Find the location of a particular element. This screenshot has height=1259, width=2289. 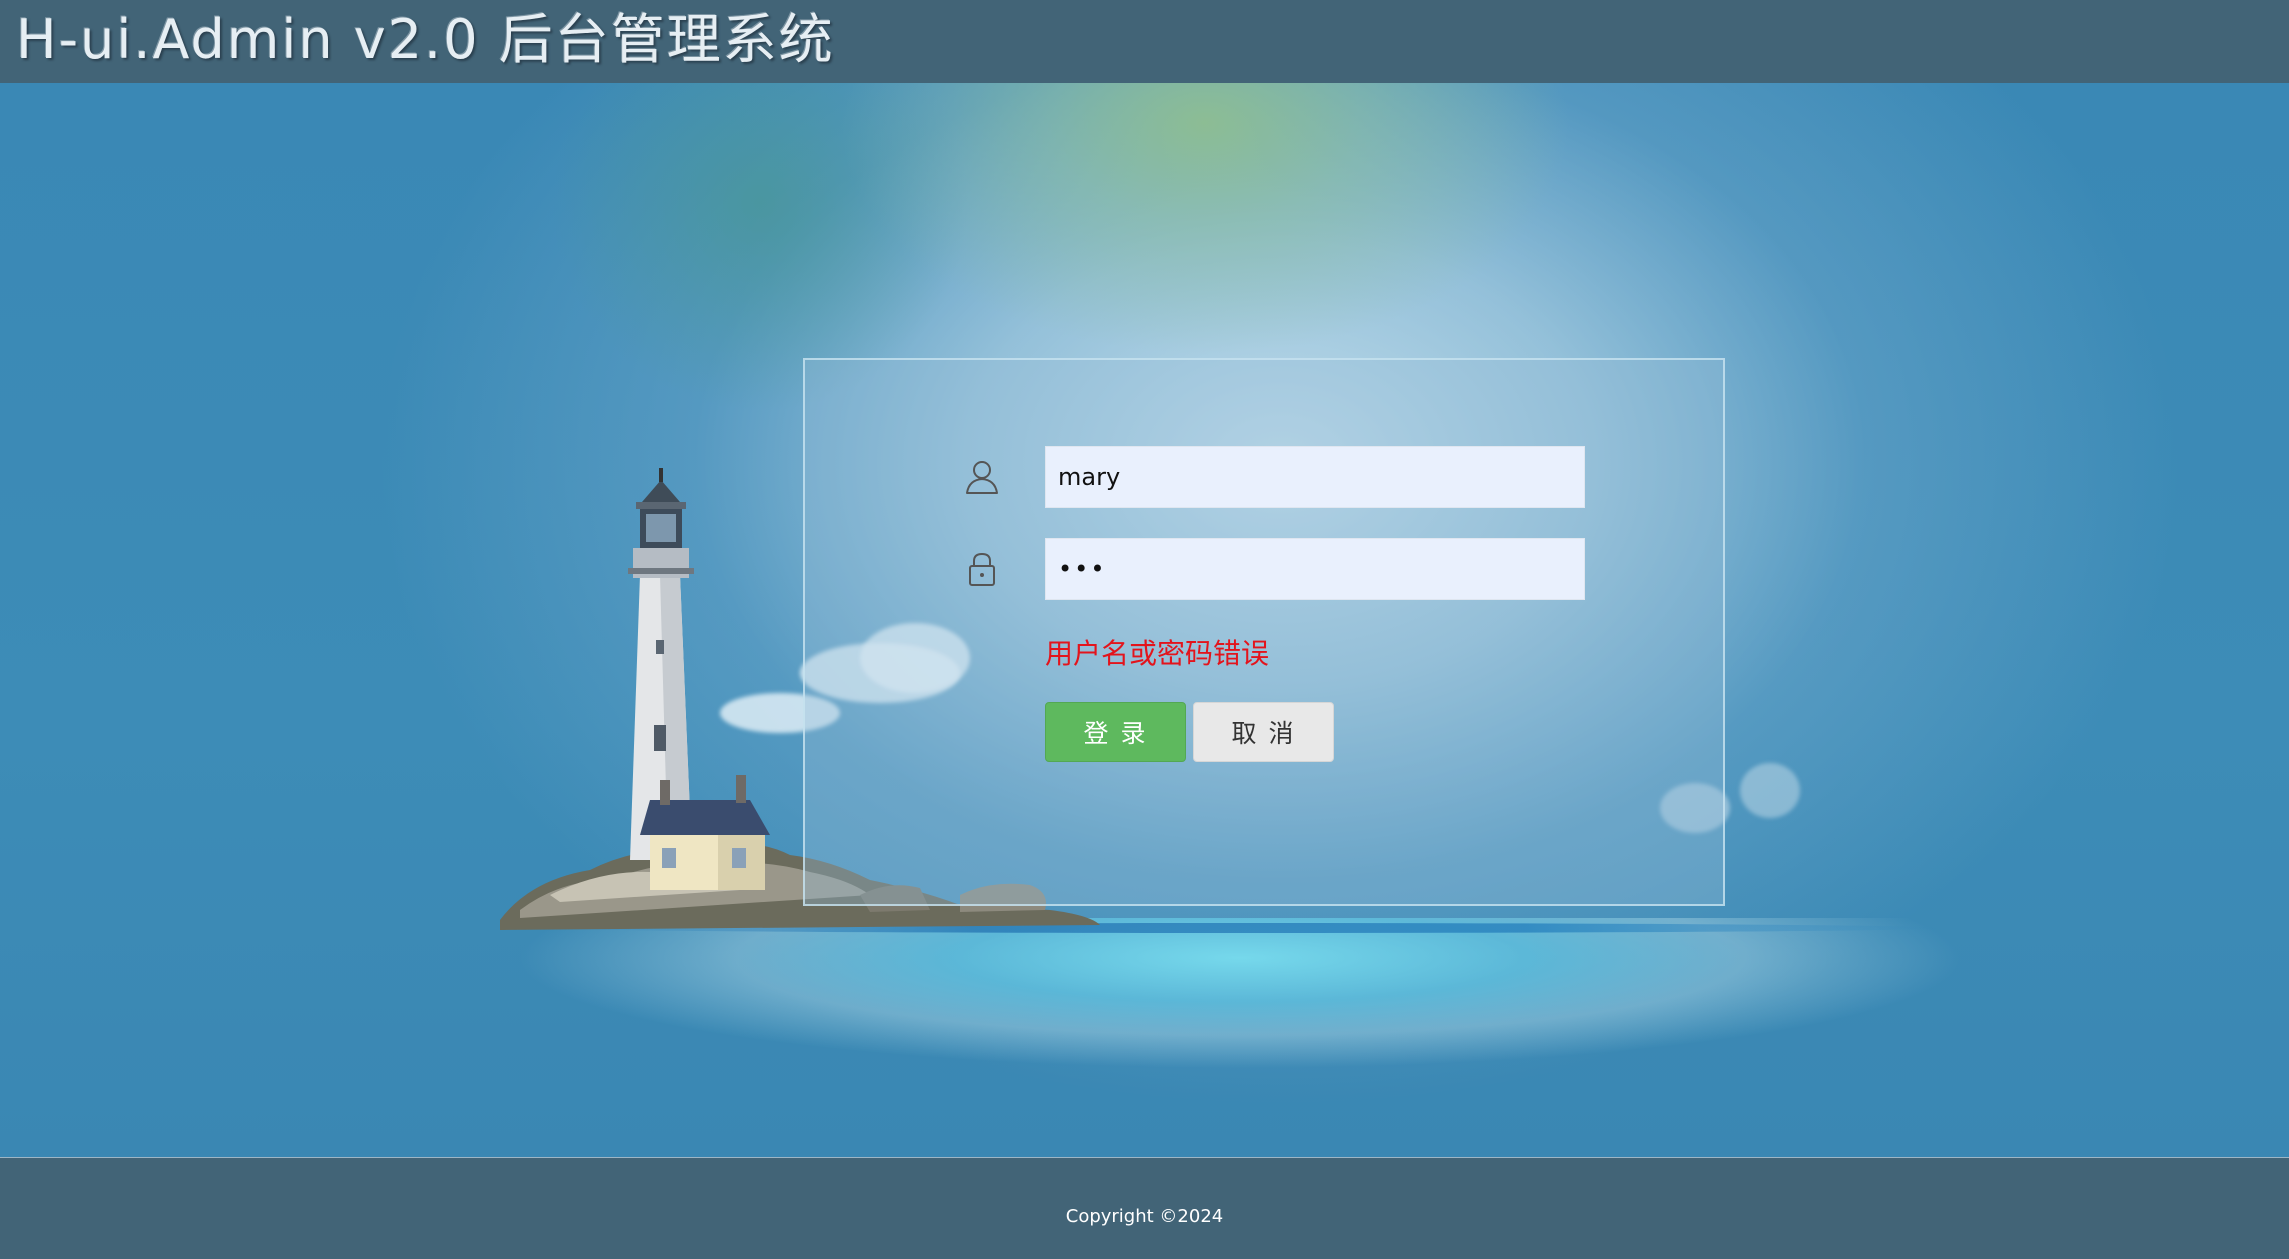

username-input is located at coordinates (1315, 477).